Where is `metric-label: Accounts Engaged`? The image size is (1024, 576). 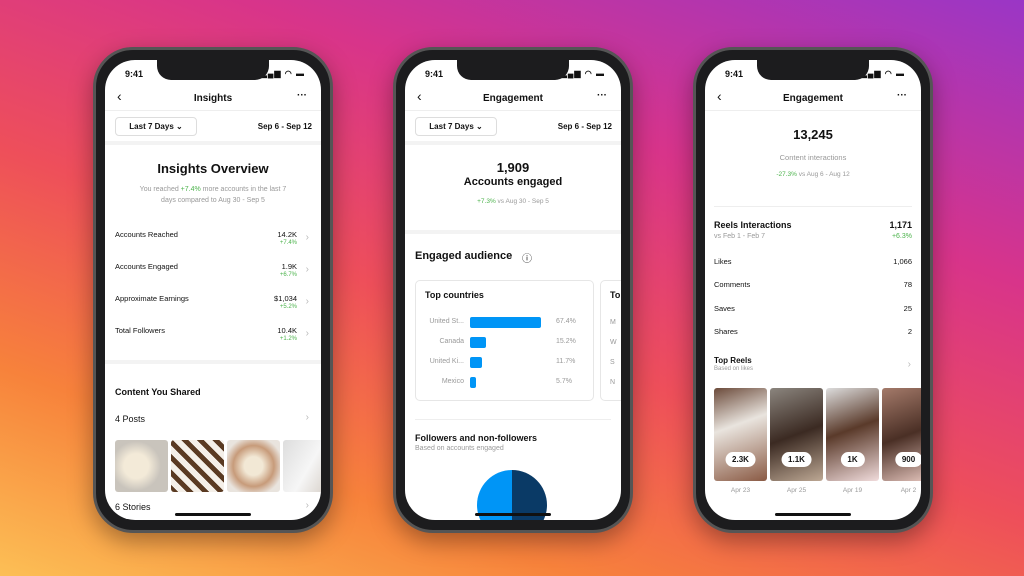
metric-label: Accounts Engaged is located at coordinates (146, 266).